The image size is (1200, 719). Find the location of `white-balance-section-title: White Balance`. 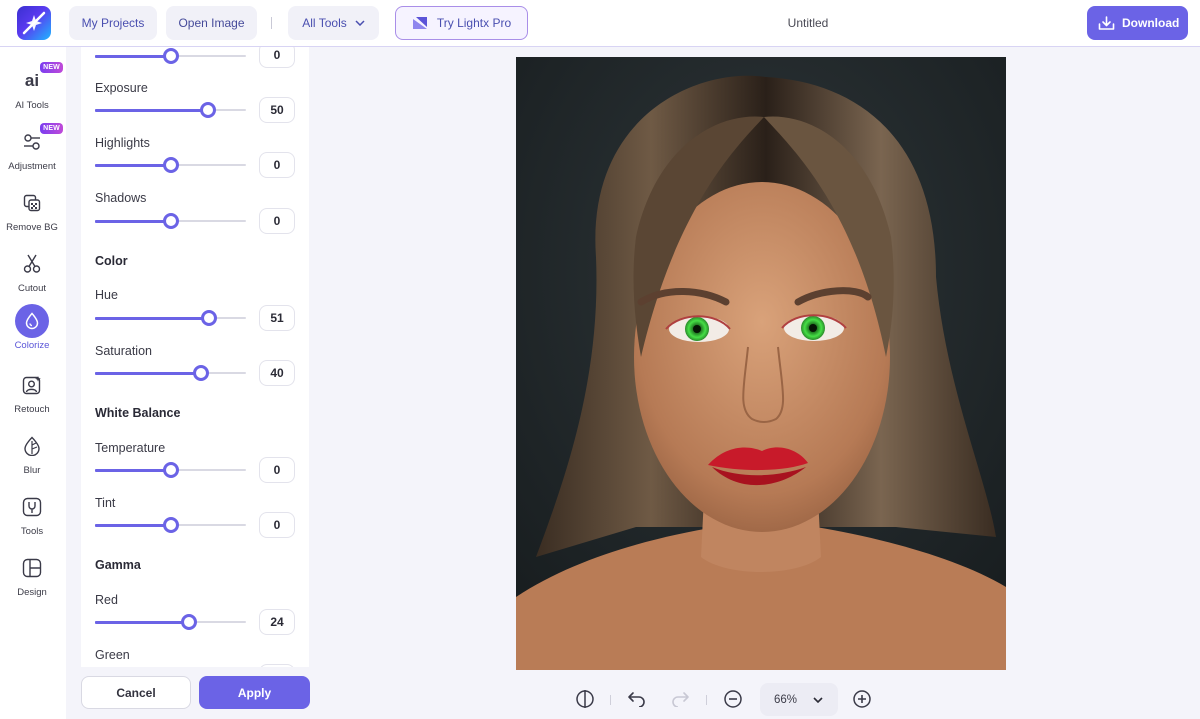

white-balance-section-title: White Balance is located at coordinates (138, 413).